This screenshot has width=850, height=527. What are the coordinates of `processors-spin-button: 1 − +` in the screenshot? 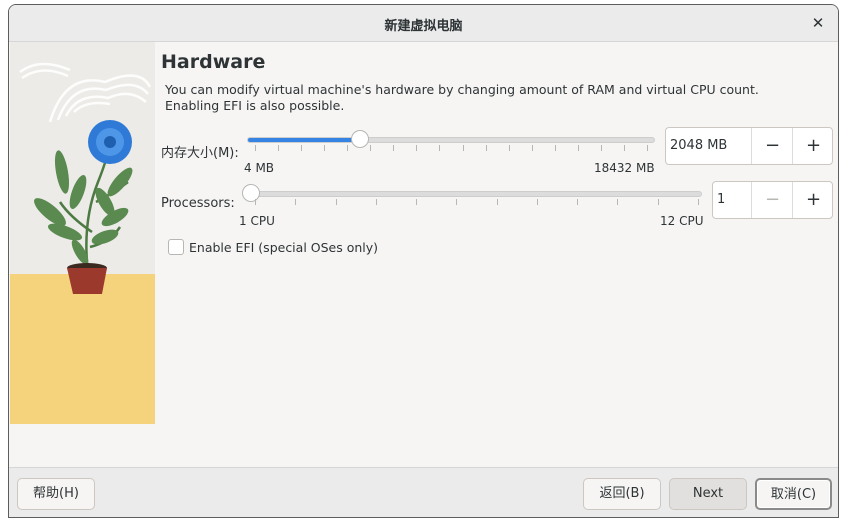 It's located at (772, 200).